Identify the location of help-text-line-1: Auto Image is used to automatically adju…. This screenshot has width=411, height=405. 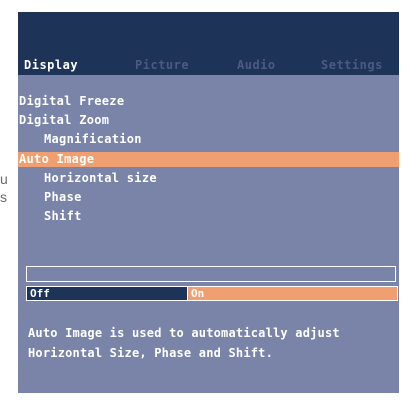
(184, 333).